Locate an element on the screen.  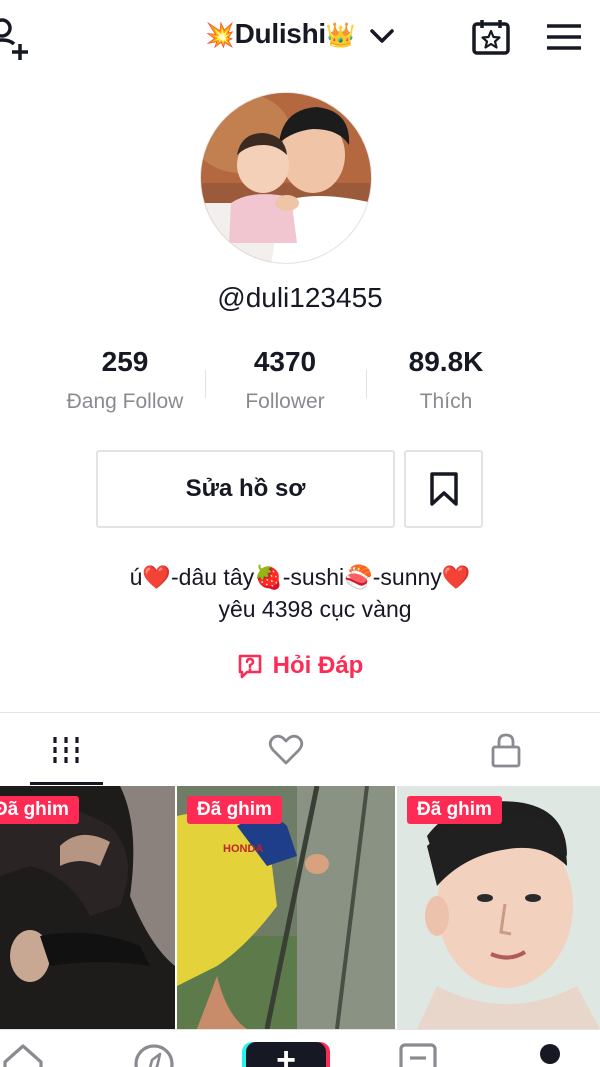
likes-count: 89.8K is located at coordinates (446, 361).